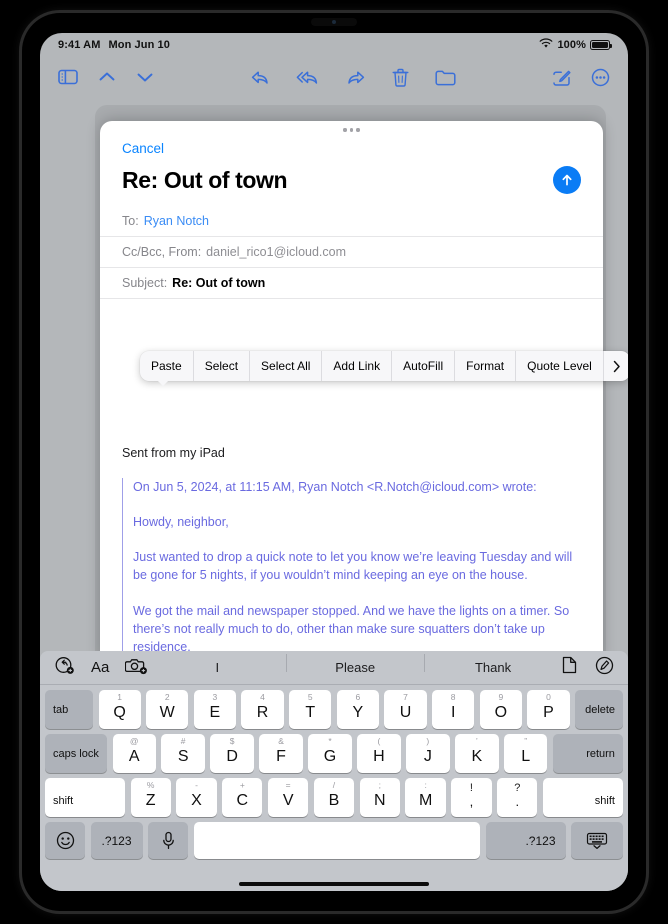 The image size is (668, 924). Describe the element at coordinates (477, 753) in the screenshot. I see `key-k: ’ K` at that location.